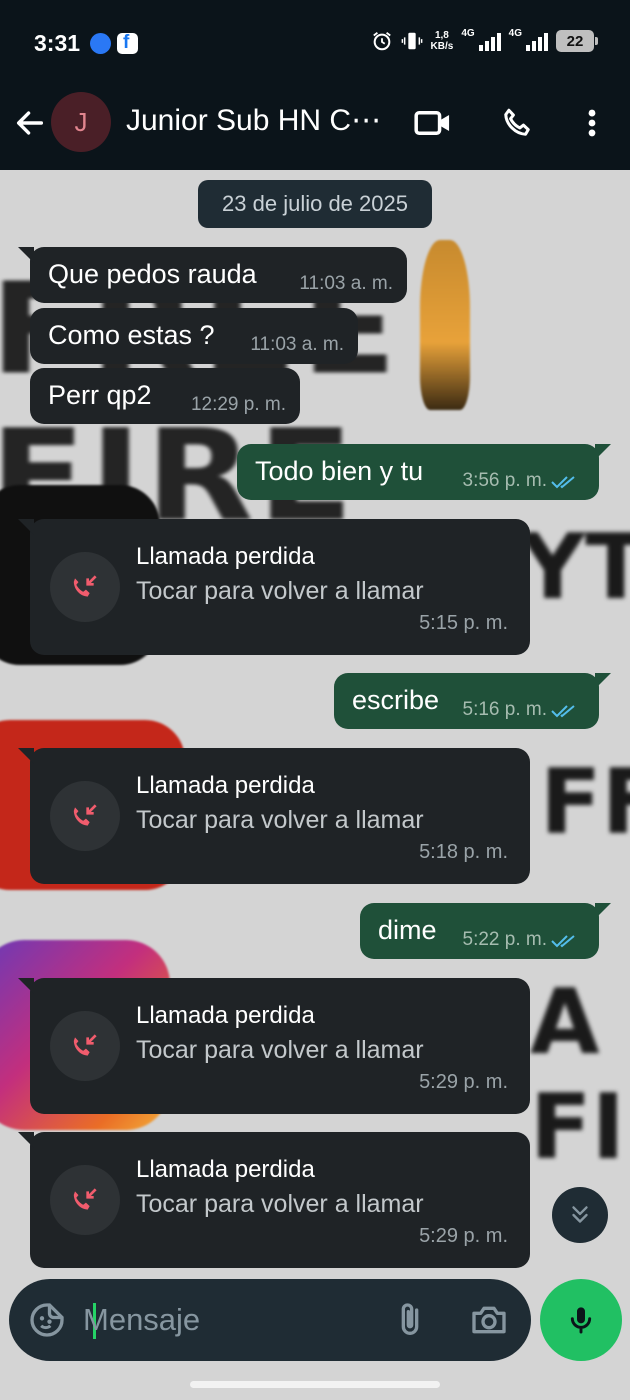  Describe the element at coordinates (223, 1320) in the screenshot. I see `message-input` at that location.